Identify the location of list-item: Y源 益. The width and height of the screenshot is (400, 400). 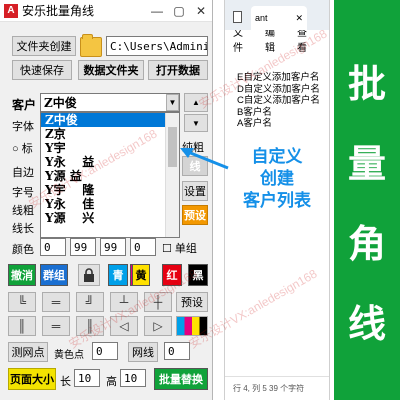
(110, 176).